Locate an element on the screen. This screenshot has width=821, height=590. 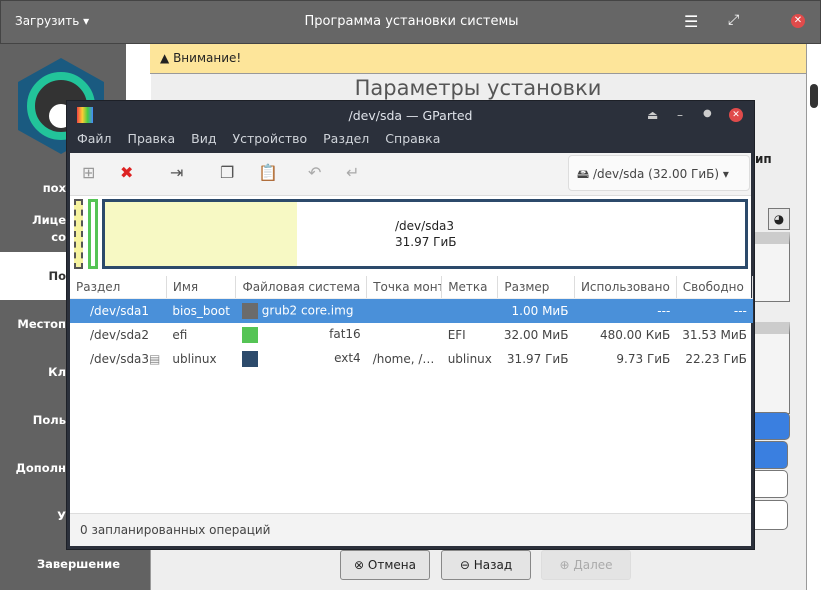
graph-partition-name: /dev/sda3 is located at coordinates (425, 226).